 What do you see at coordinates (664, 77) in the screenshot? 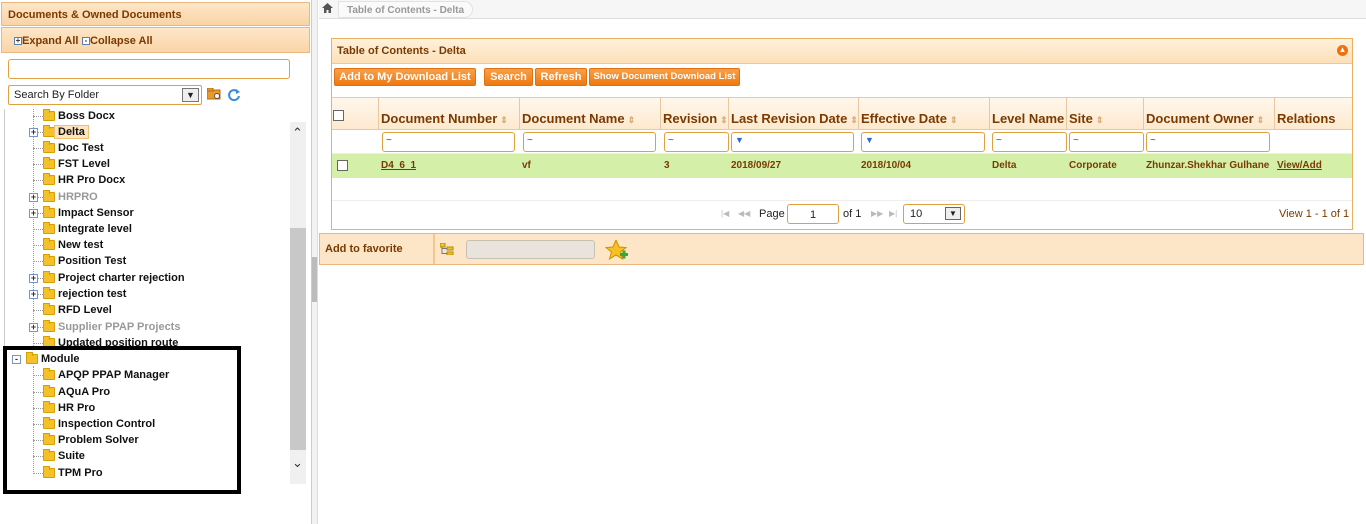
I see `show-download-list-button: Show Document Download List` at bounding box center [664, 77].